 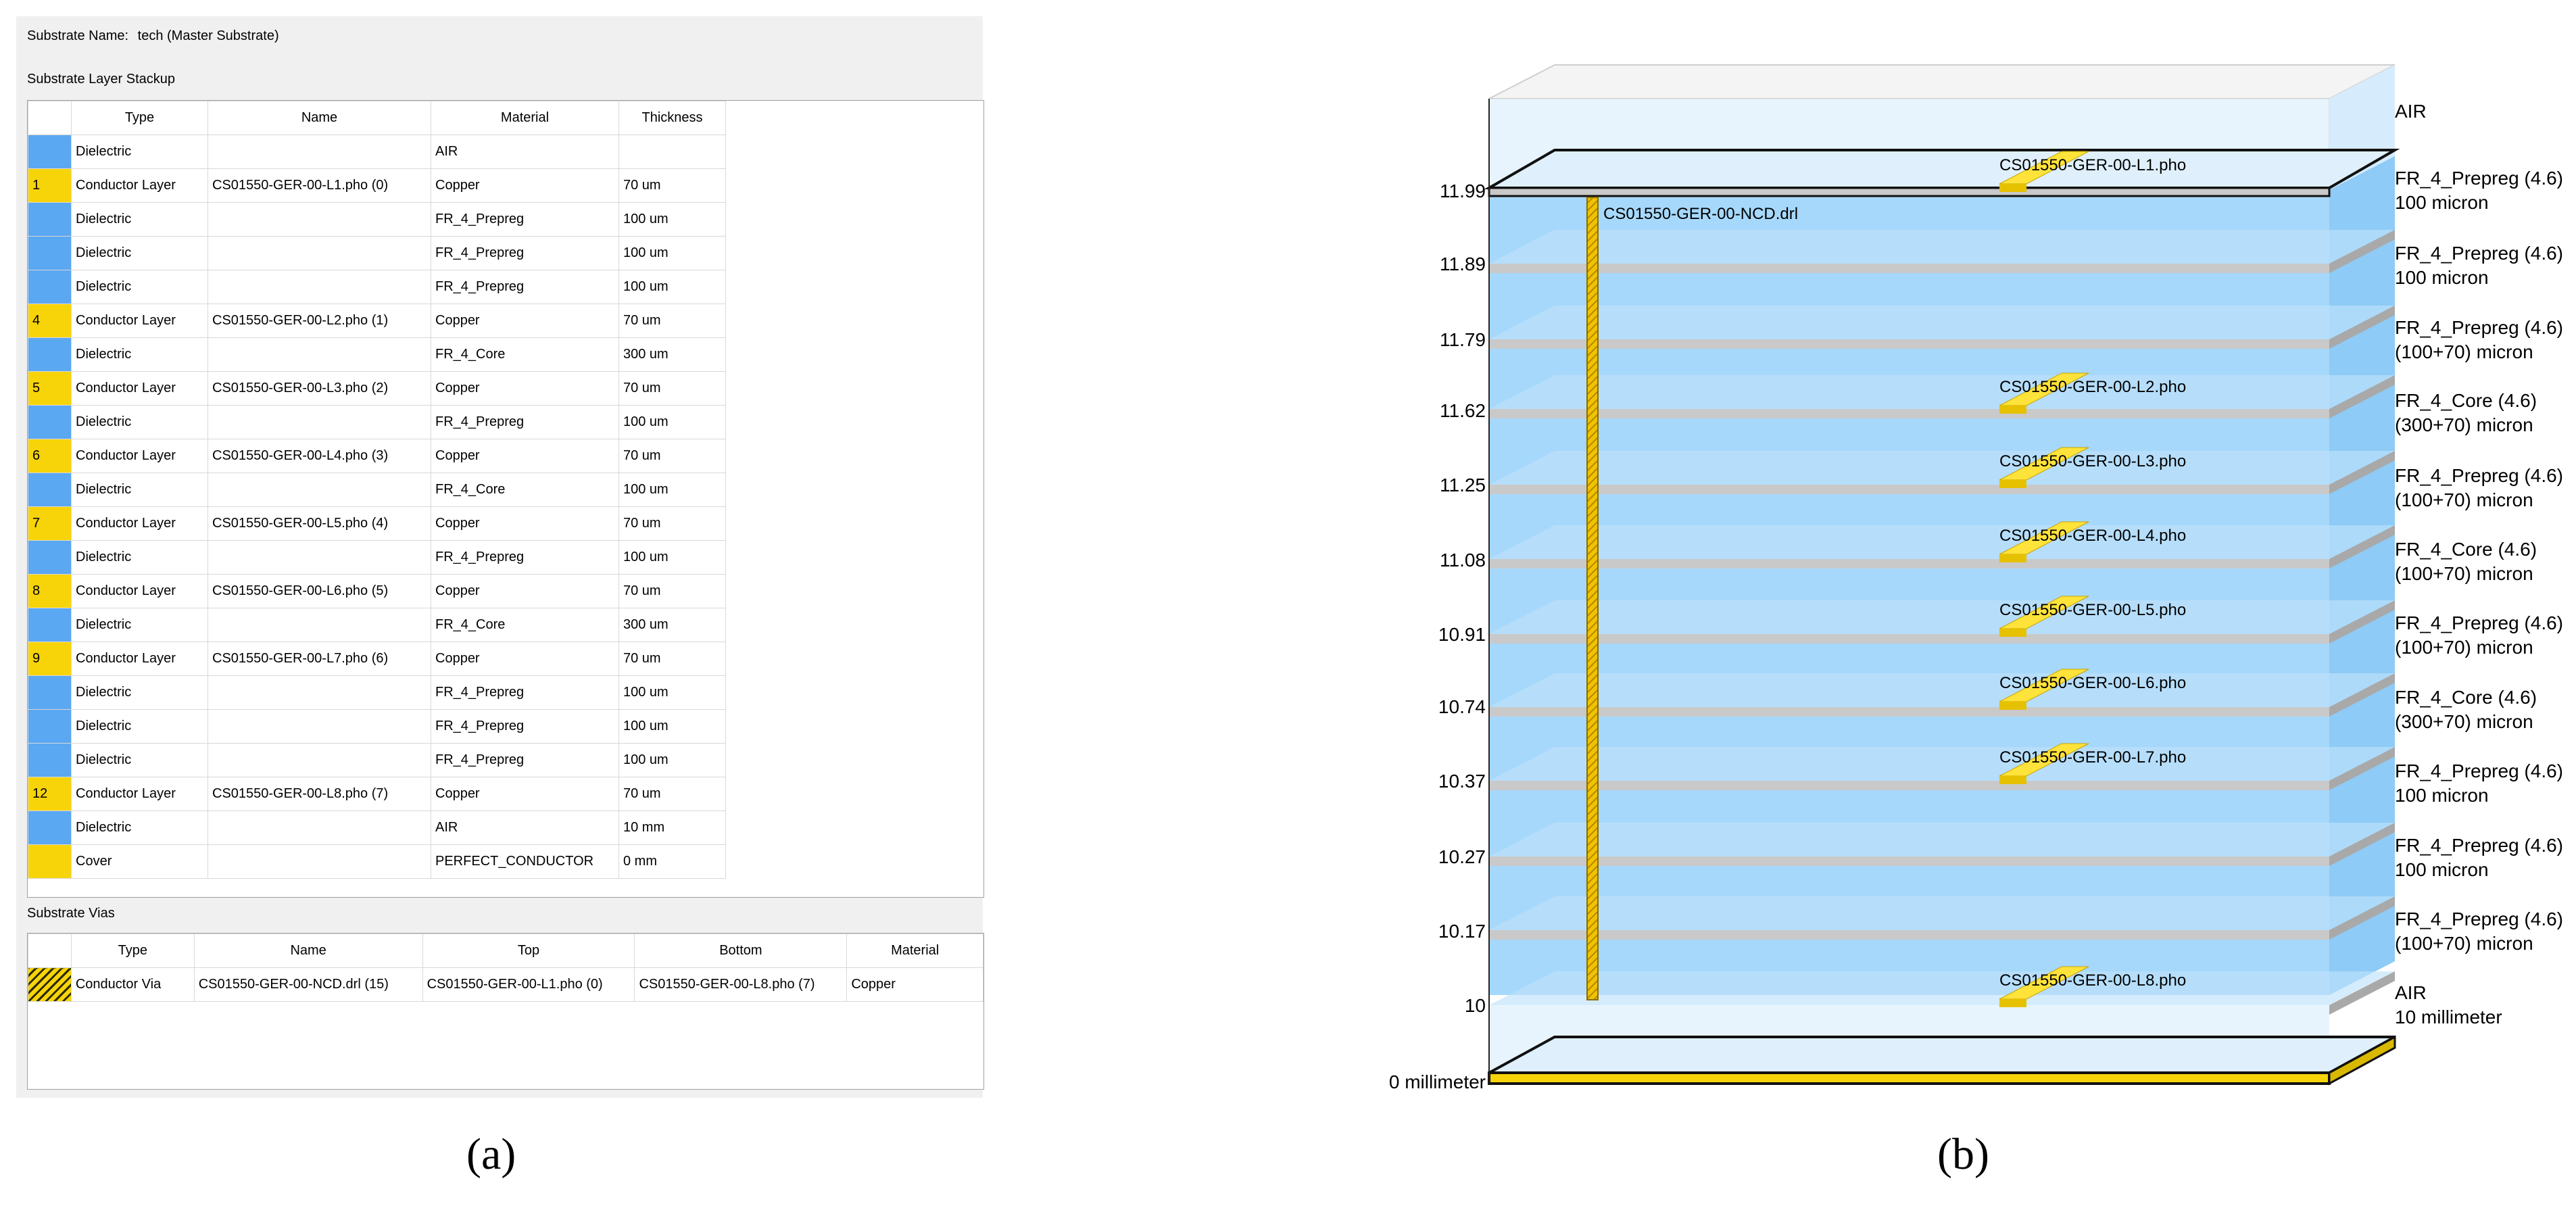 I want to click on cell-thickness: 300 um, so click(x=672, y=625).